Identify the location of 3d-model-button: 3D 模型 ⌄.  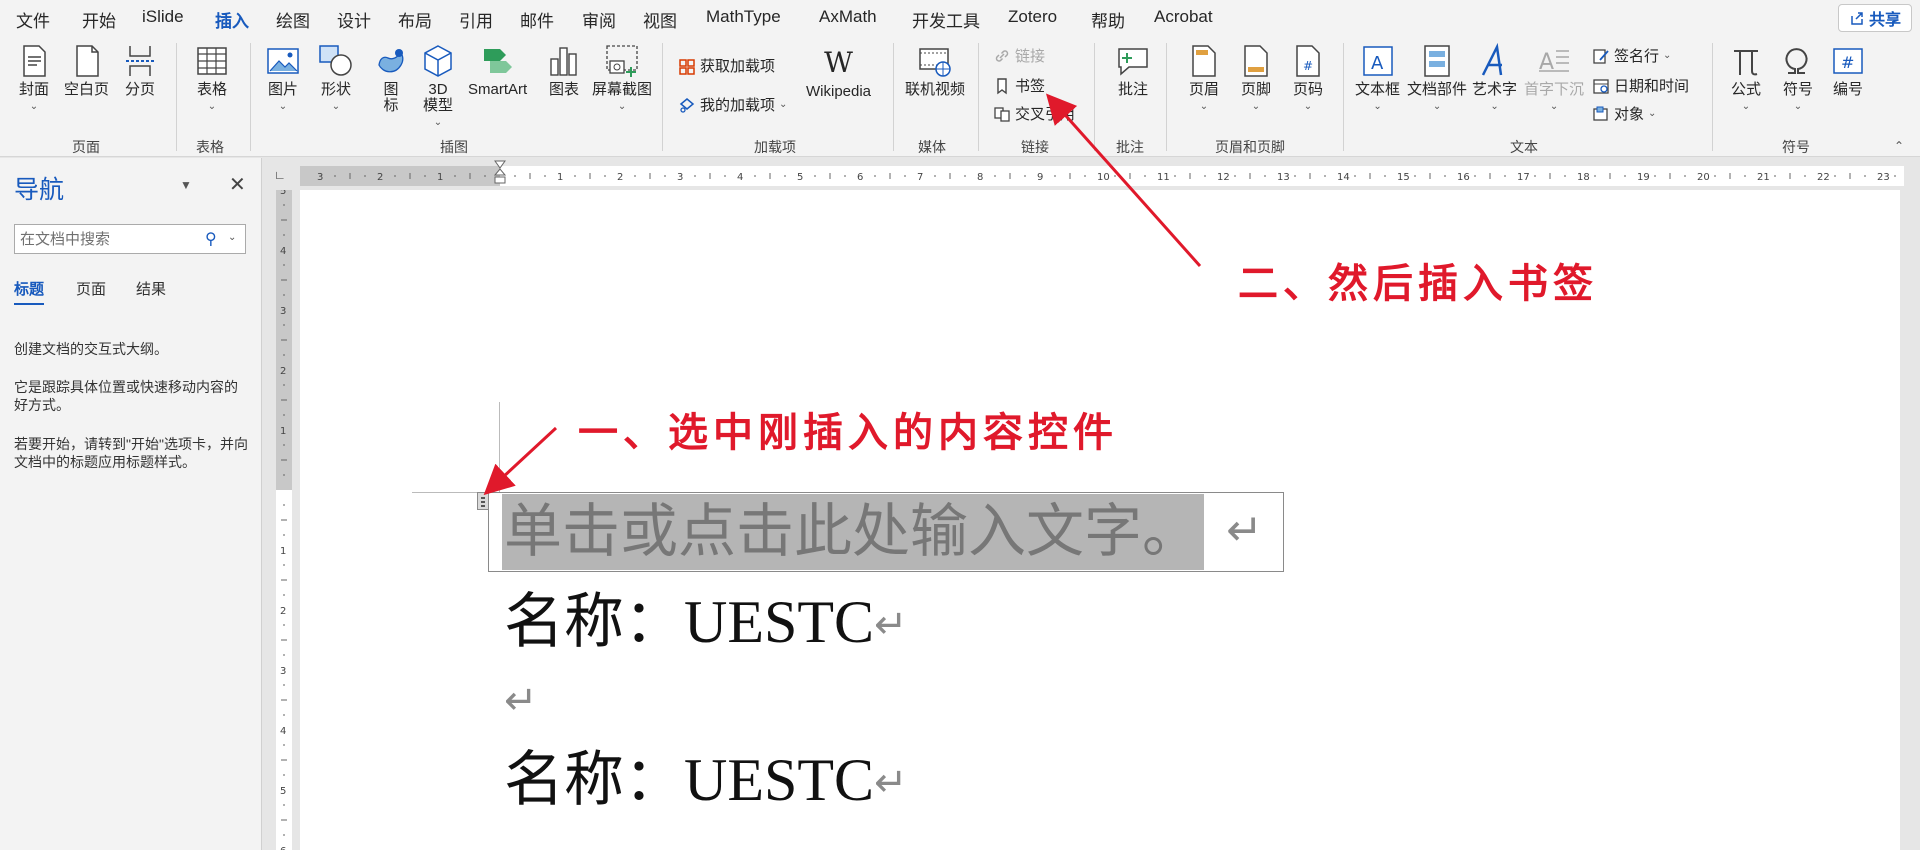
(438, 87).